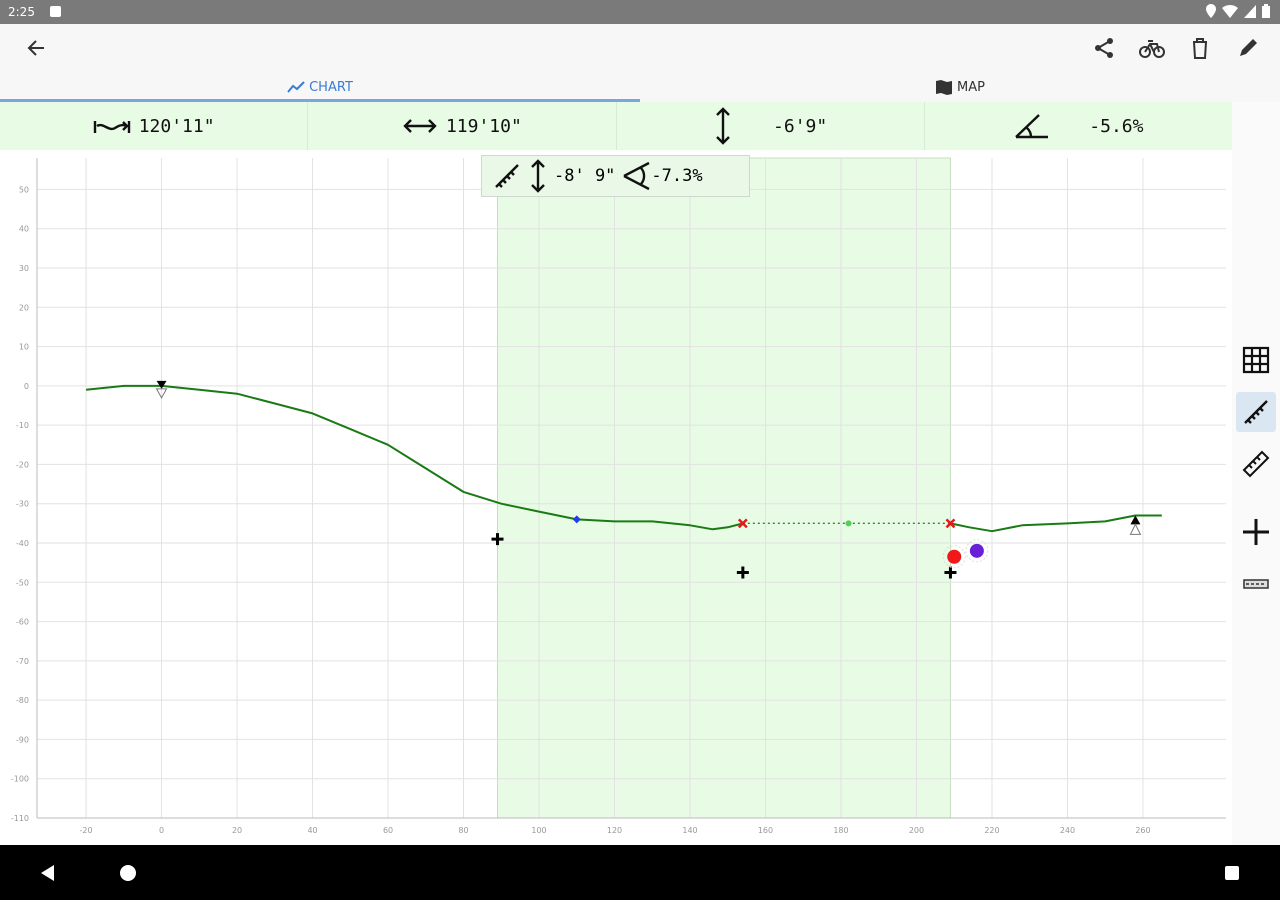 The image size is (1280, 900). What do you see at coordinates (312, 830) in the screenshot?
I see `x-tick-label: 40` at bounding box center [312, 830].